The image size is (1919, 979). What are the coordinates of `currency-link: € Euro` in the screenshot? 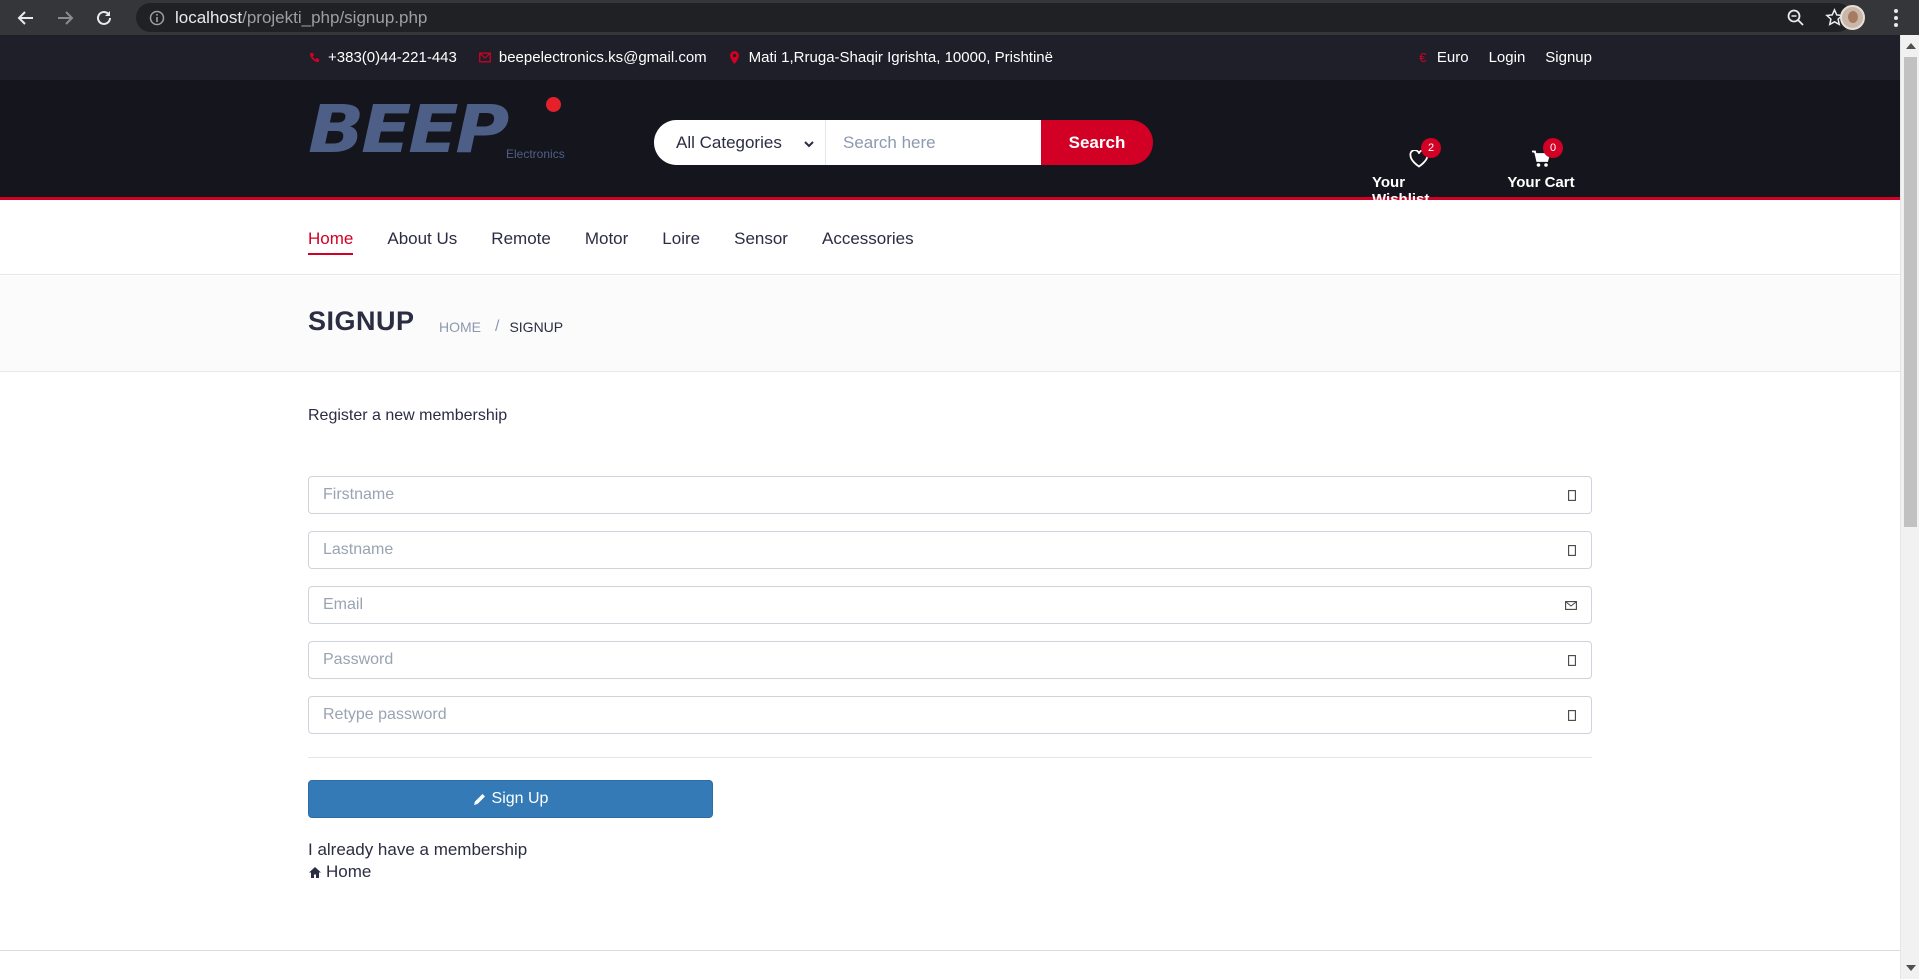 It's located at (1443, 57).